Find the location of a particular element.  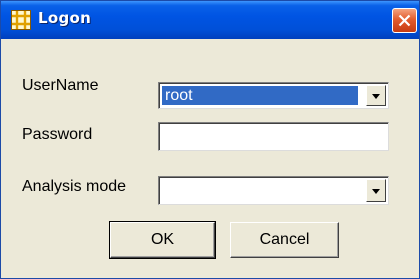

analysis-mode-value is located at coordinates (165, 189).